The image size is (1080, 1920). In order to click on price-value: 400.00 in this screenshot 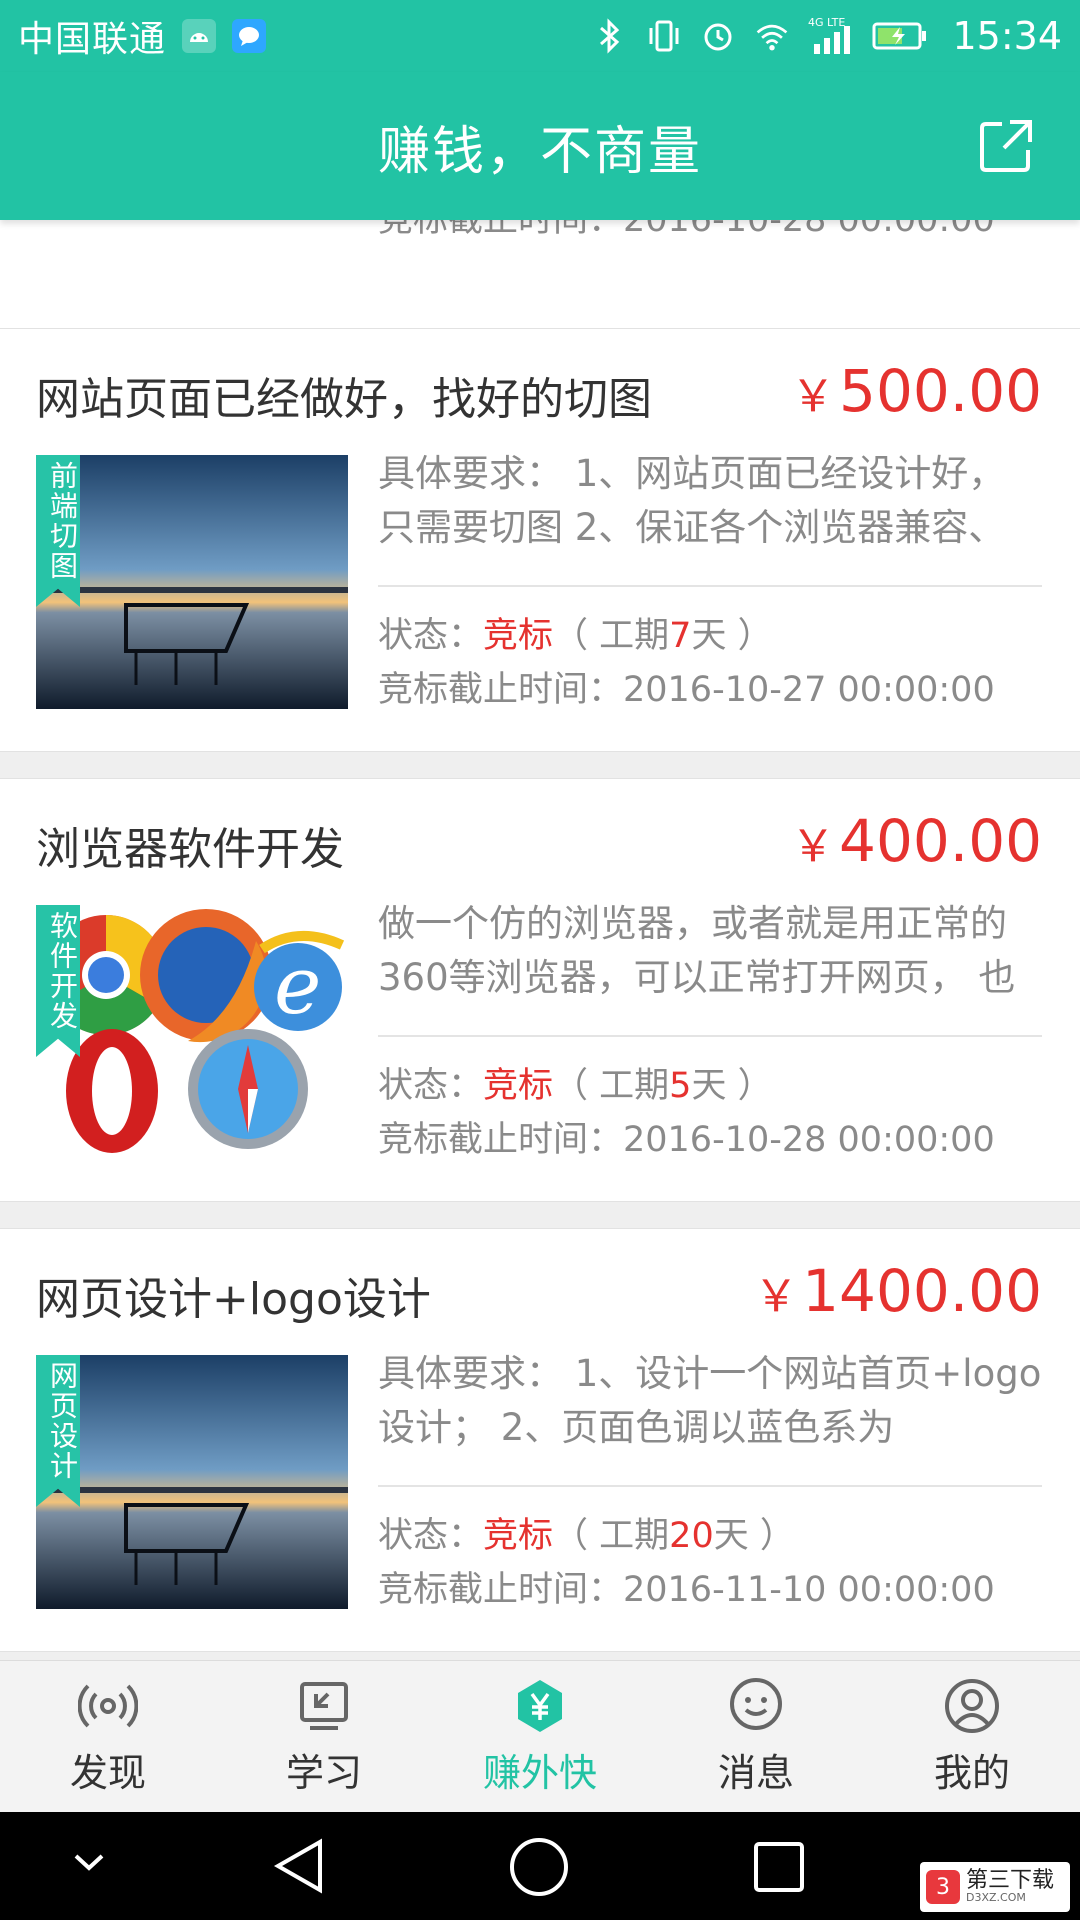, I will do `click(940, 841)`.